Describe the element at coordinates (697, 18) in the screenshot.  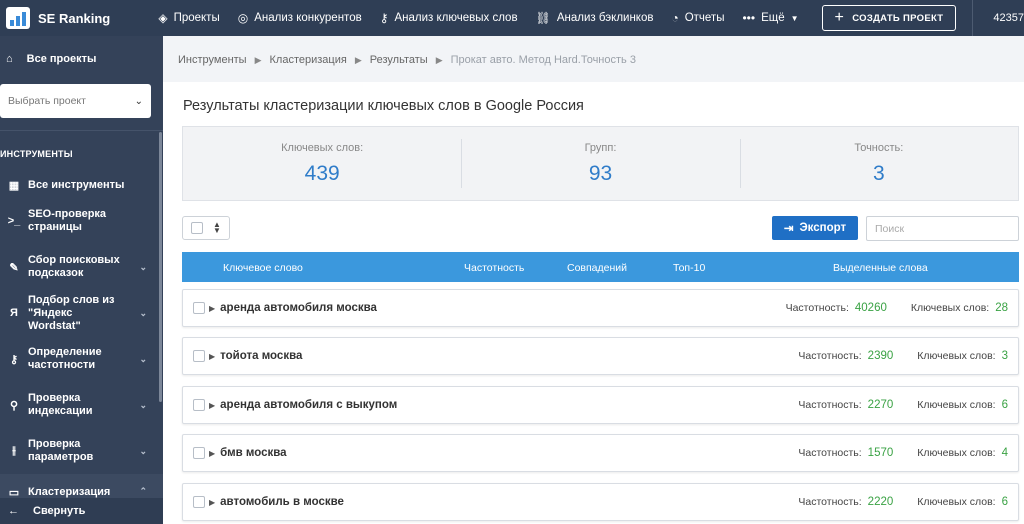
I see `nav-reports: ◔ Отчеты` at that location.